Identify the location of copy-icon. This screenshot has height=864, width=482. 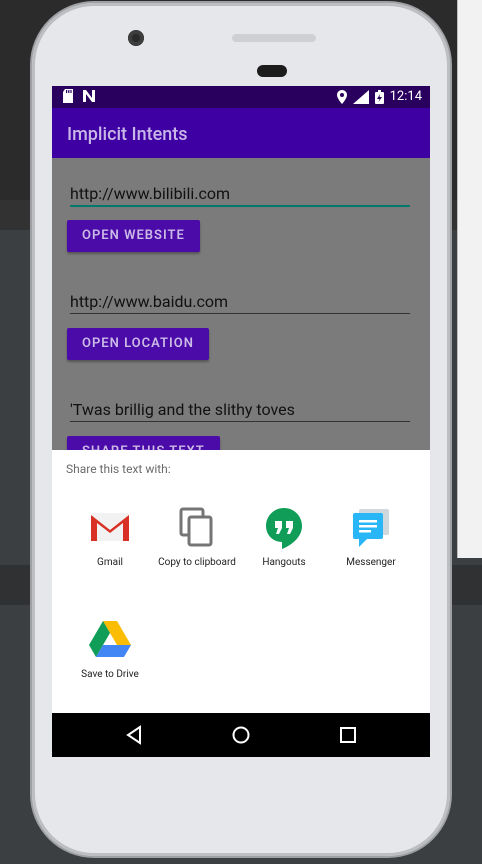
(196, 527).